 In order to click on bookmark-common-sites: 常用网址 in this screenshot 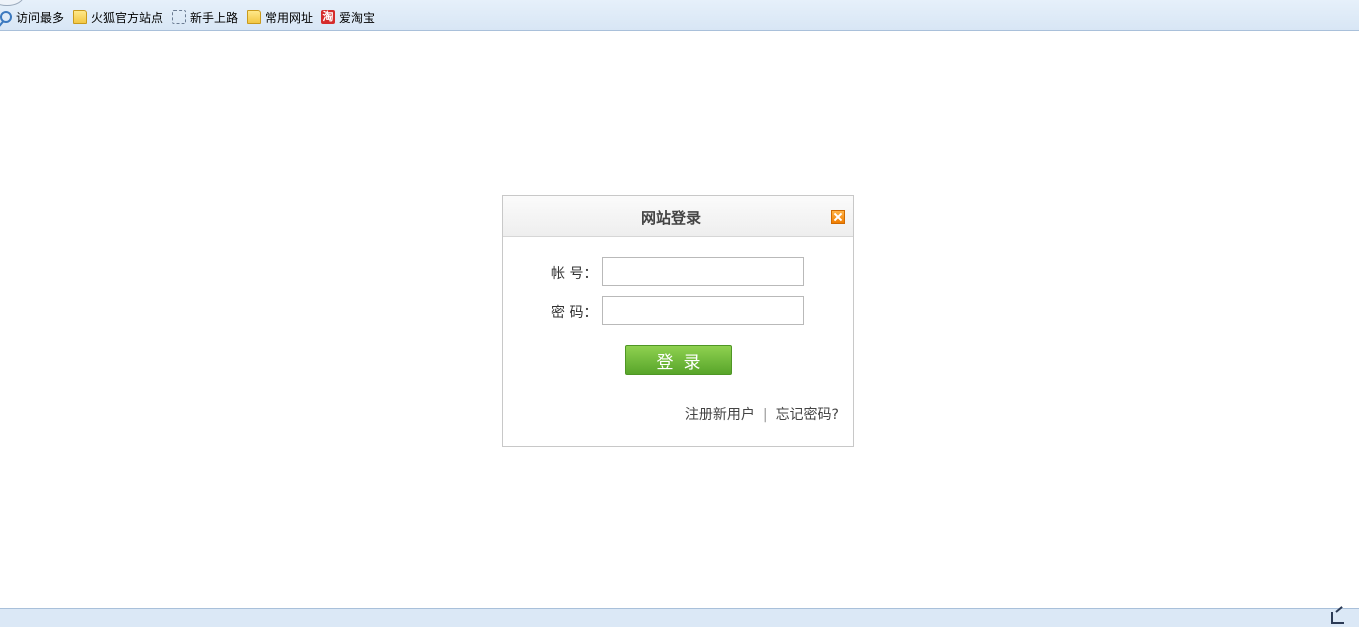, I will do `click(280, 17)`.